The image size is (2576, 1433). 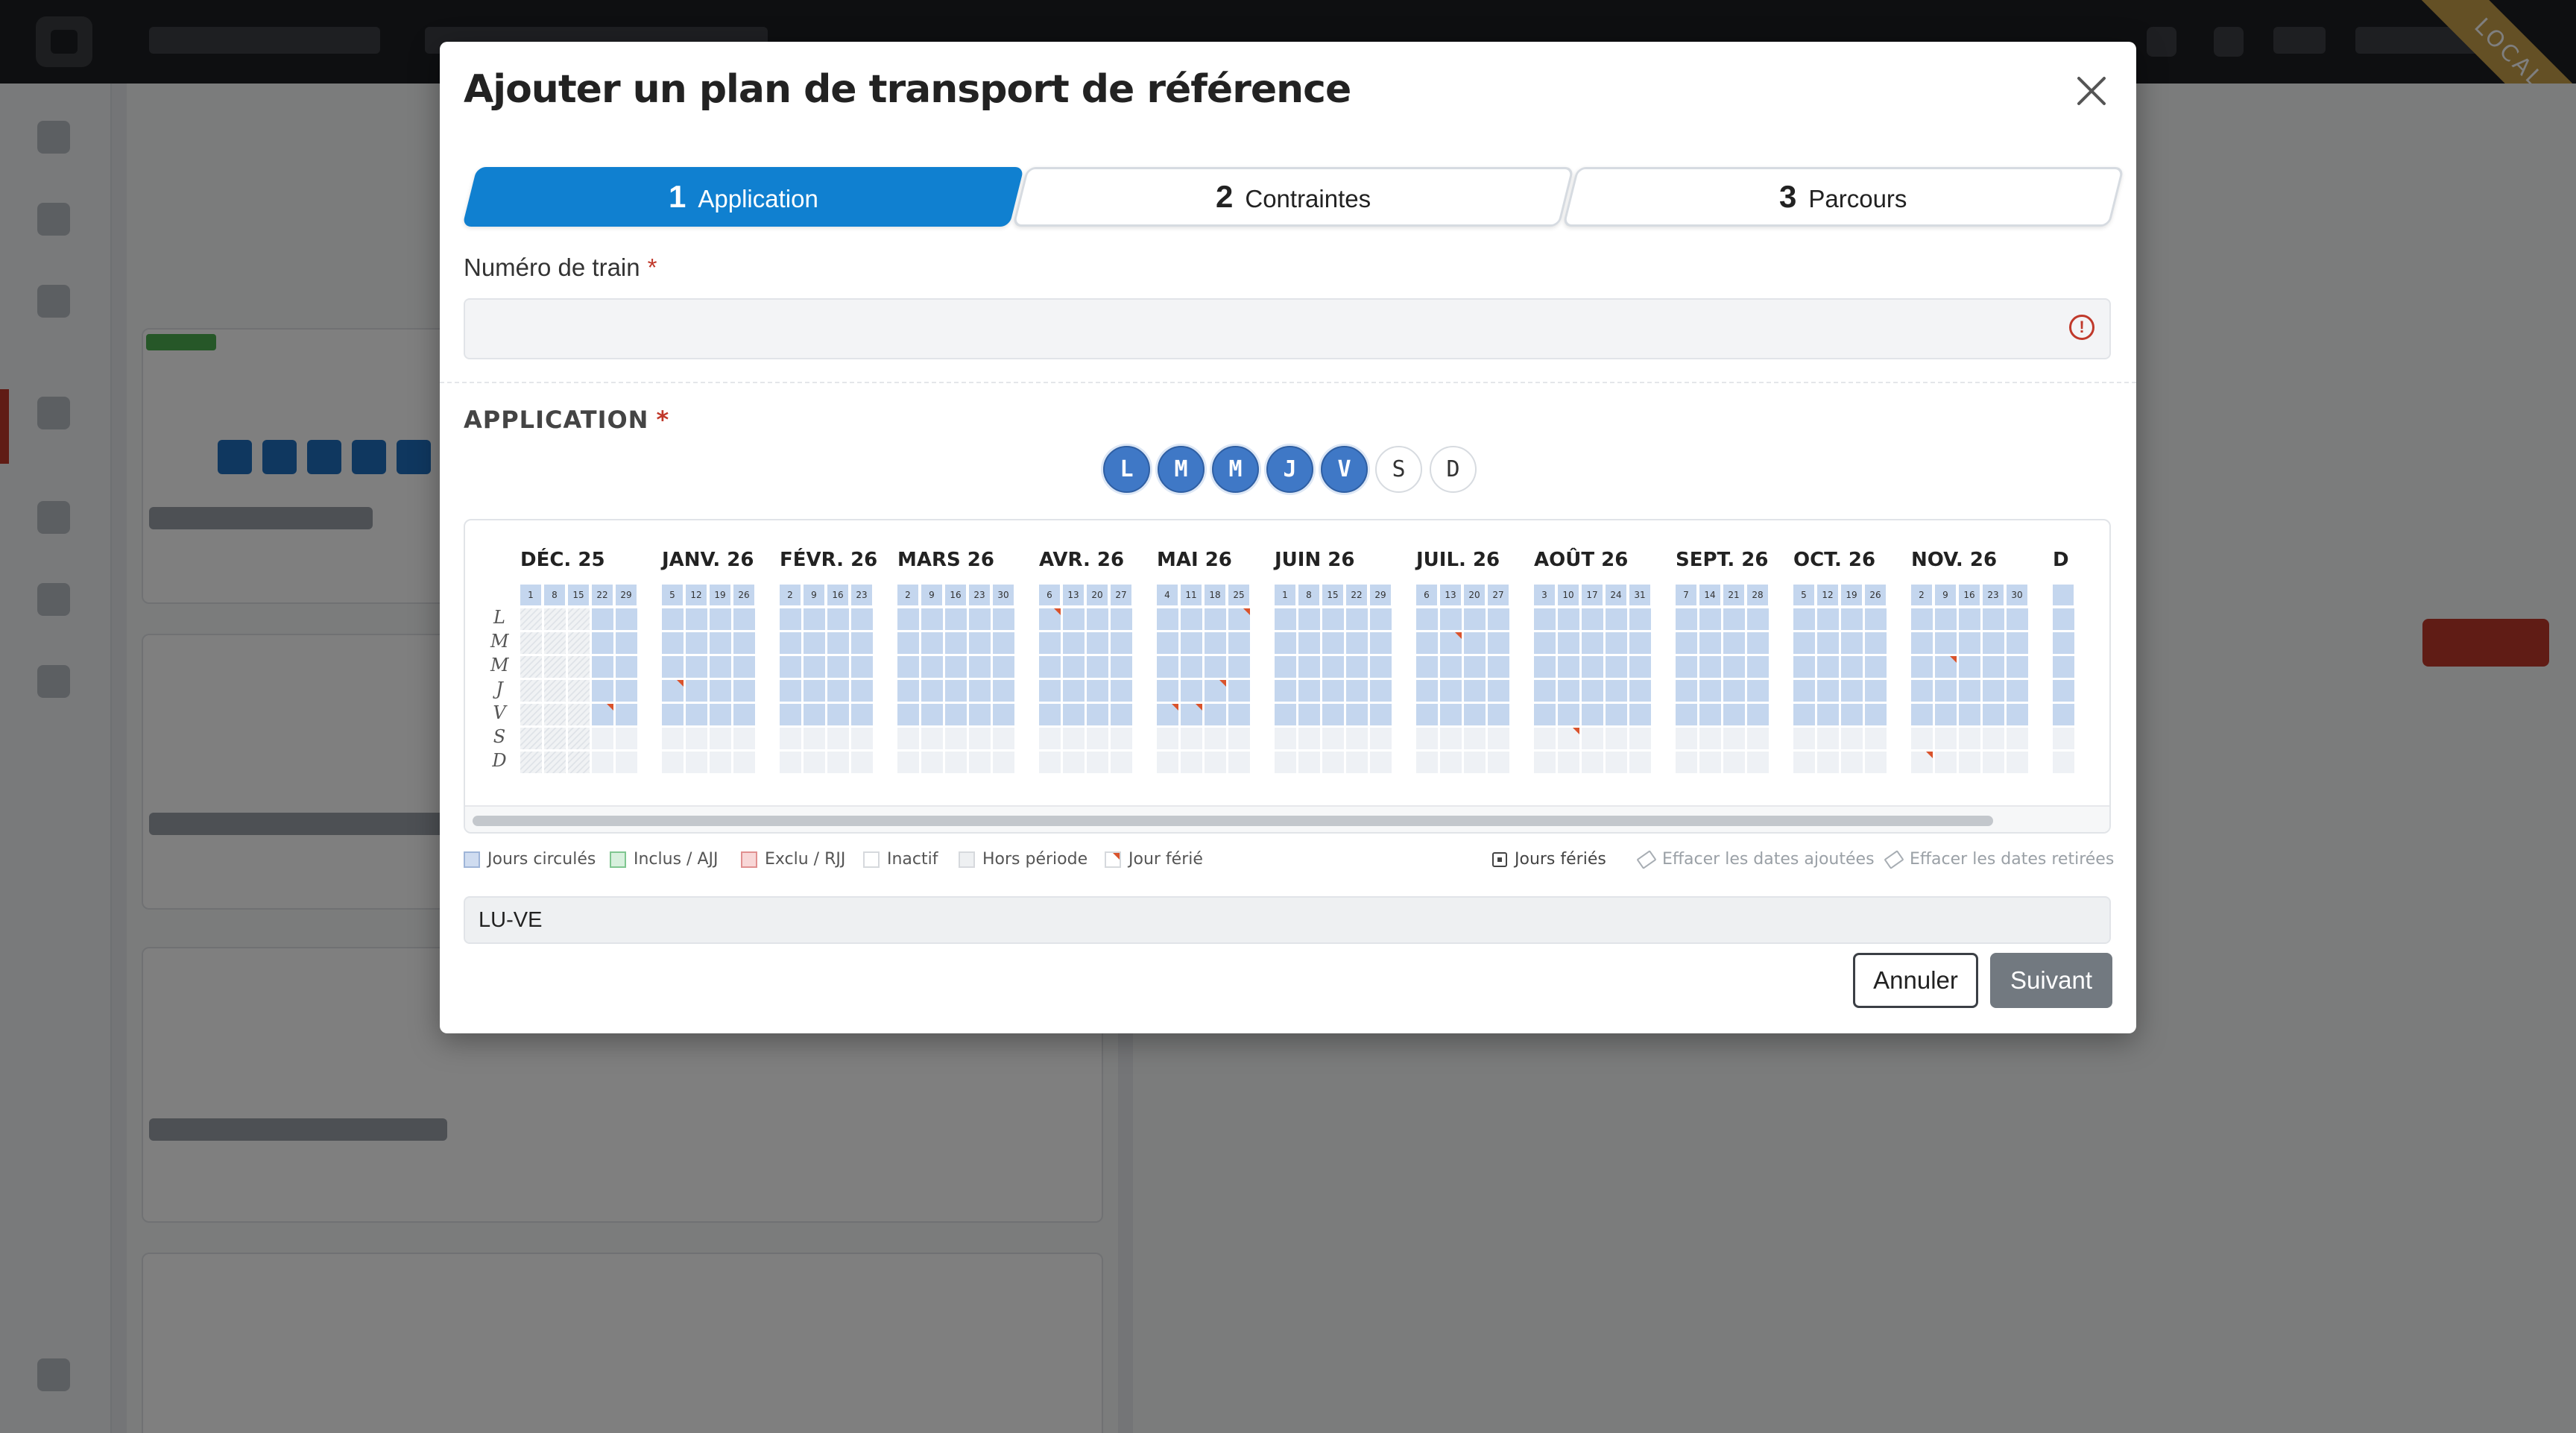 I want to click on scrollbar-thumb, so click(x=1233, y=821).